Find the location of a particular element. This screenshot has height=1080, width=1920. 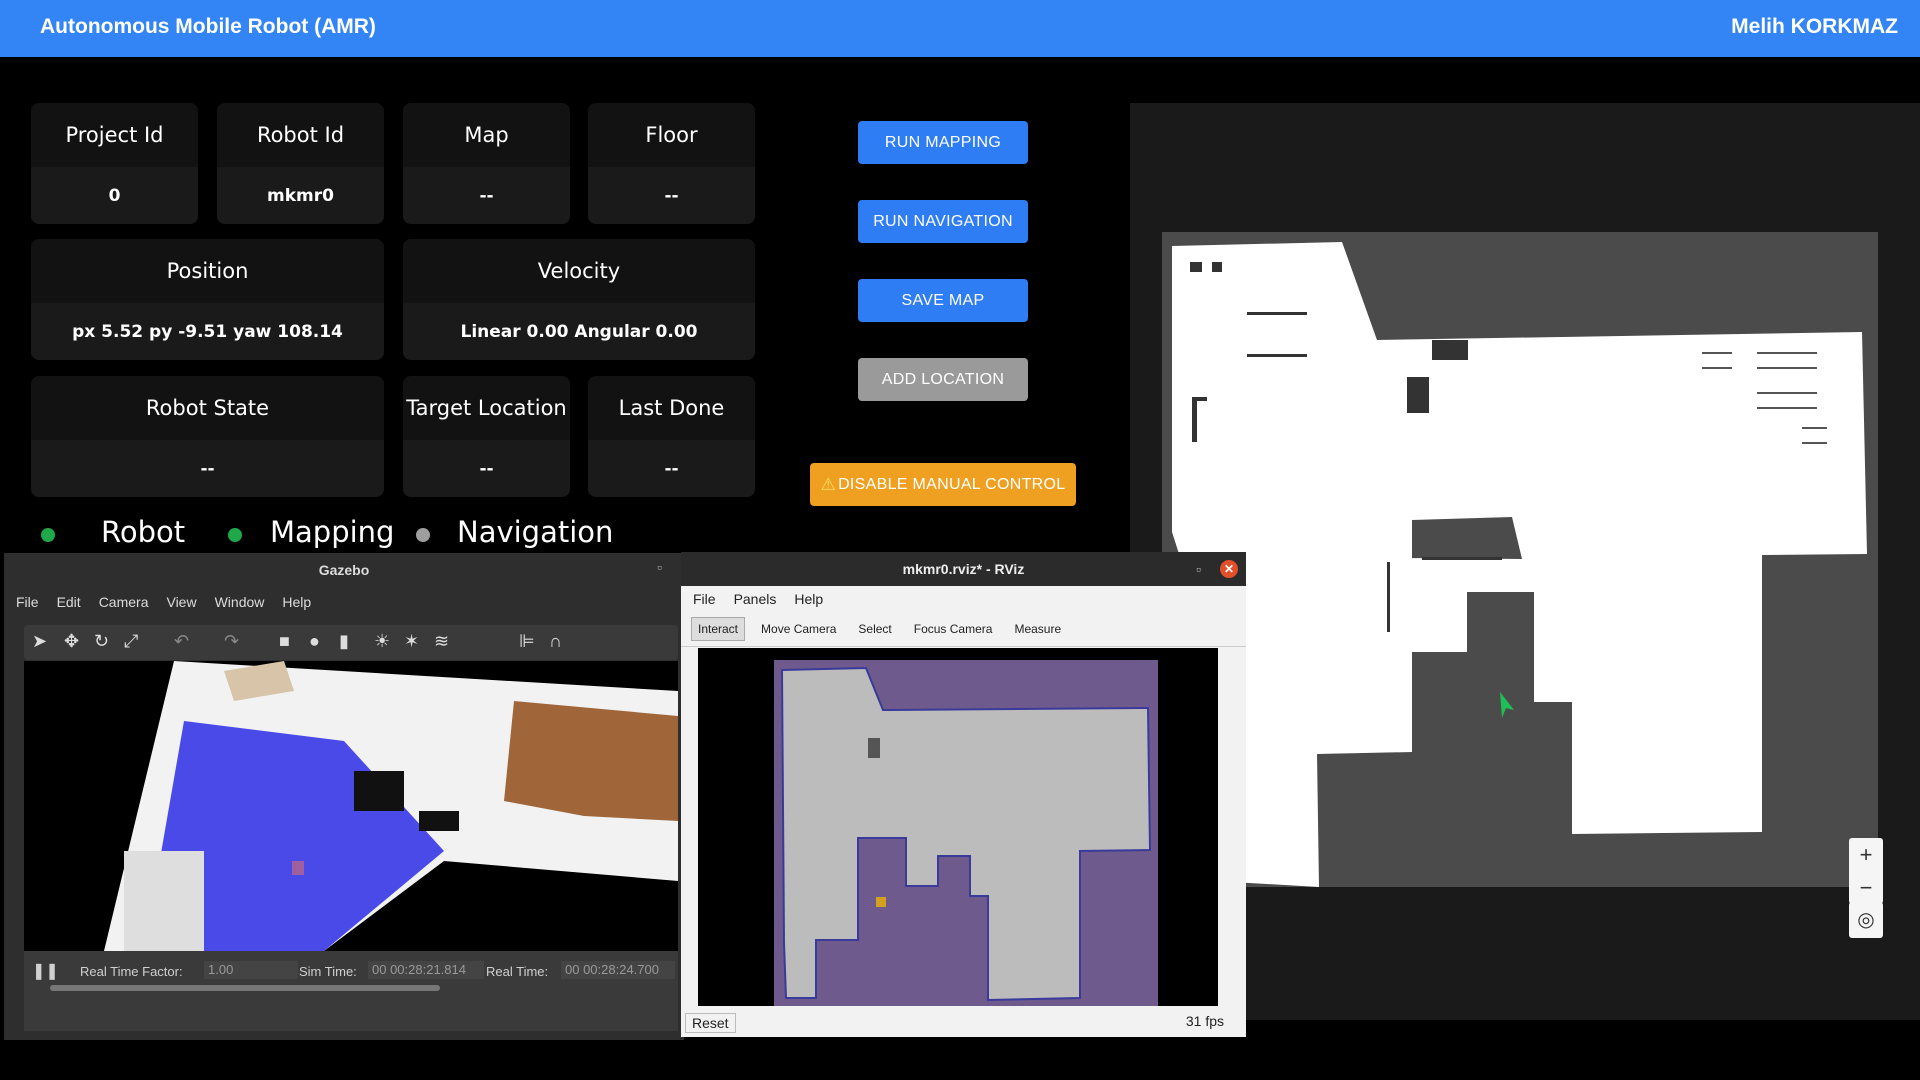

fps-readout: 31 fps is located at coordinates (1204, 1021).